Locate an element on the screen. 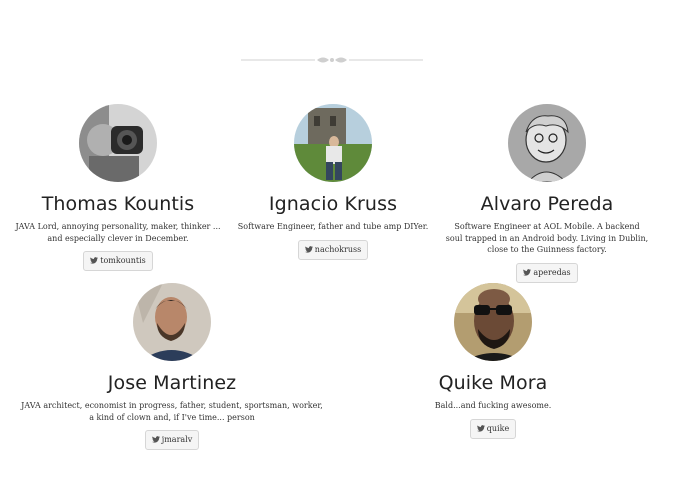 This screenshot has width=695, height=494. twitter-button: nachokruss is located at coordinates (333, 249).